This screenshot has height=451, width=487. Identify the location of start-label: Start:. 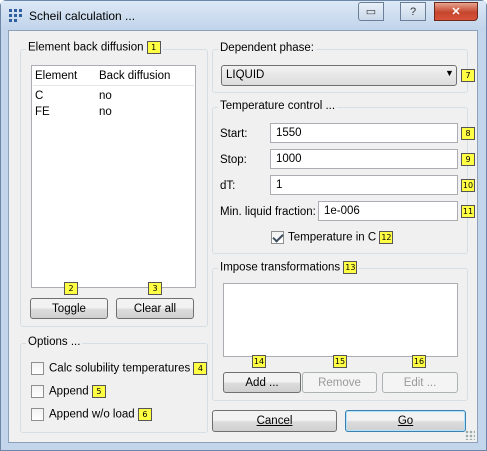
(234, 134).